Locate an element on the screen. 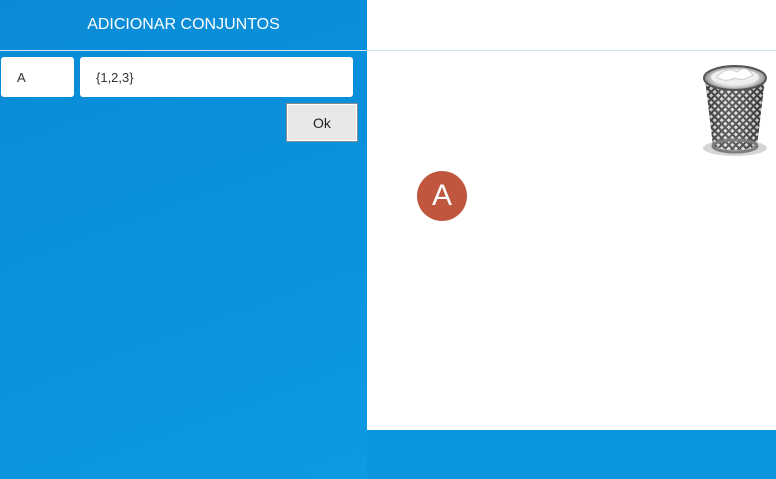 The image size is (776, 479). sidebar-title: ADICIONAR CONJUNTOS is located at coordinates (183, 24).